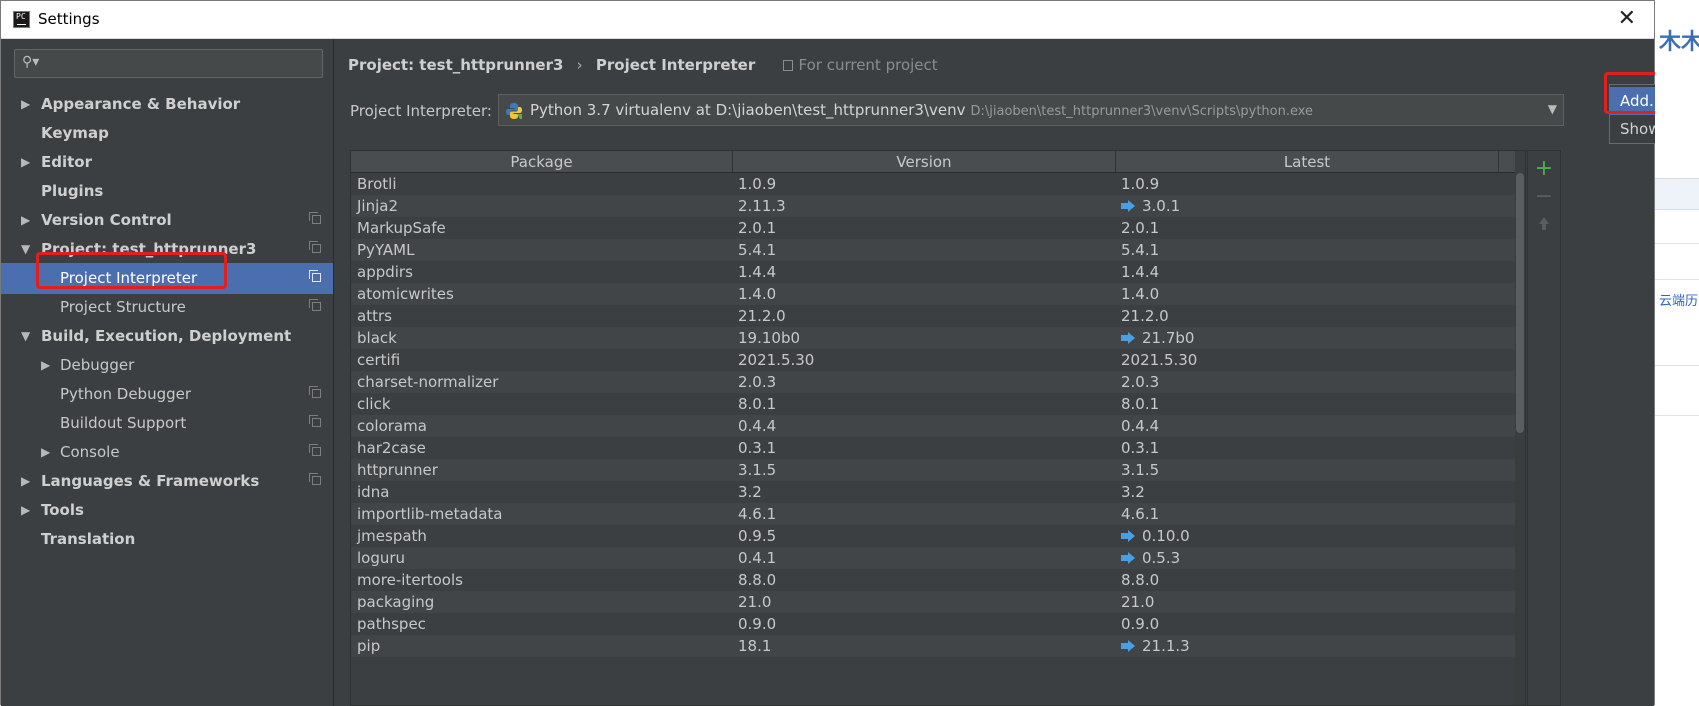  I want to click on chevron-down-icon: ▼, so click(1552, 109).